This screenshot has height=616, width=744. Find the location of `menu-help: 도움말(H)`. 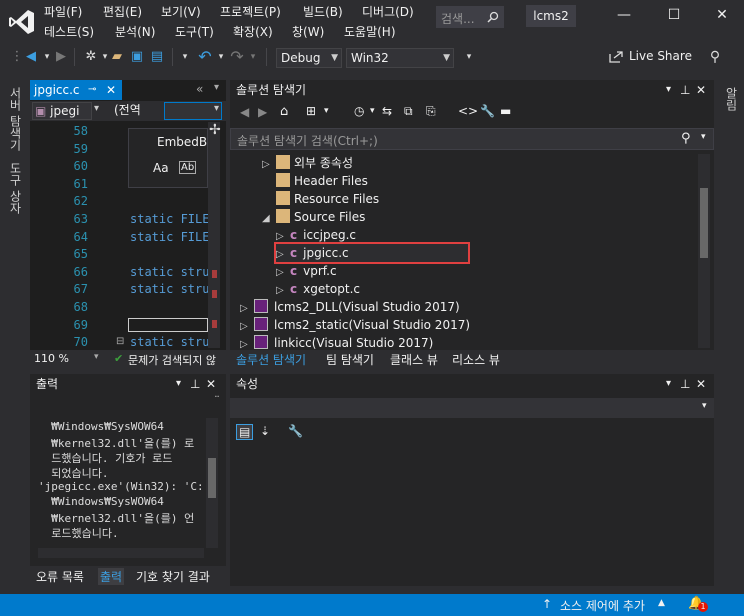

menu-help: 도움말(H) is located at coordinates (370, 31).